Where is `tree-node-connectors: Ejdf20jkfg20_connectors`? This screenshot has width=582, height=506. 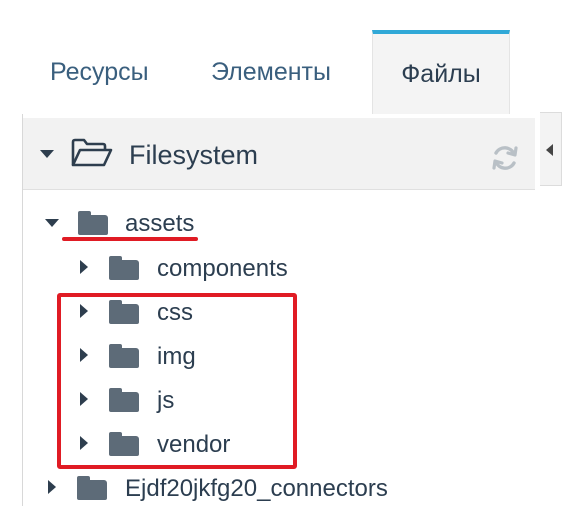 tree-node-connectors: Ejdf20jkfg20_connectors is located at coordinates (244, 487).